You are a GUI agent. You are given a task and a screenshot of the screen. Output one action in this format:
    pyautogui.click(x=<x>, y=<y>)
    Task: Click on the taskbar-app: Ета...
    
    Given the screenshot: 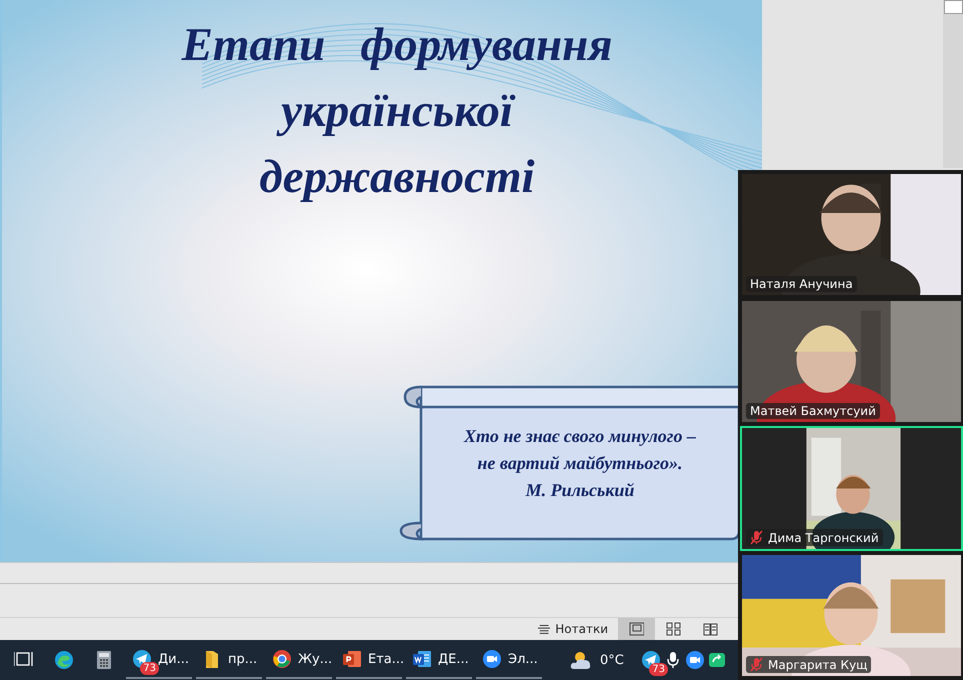 What is the action you would take?
    pyautogui.click(x=369, y=660)
    